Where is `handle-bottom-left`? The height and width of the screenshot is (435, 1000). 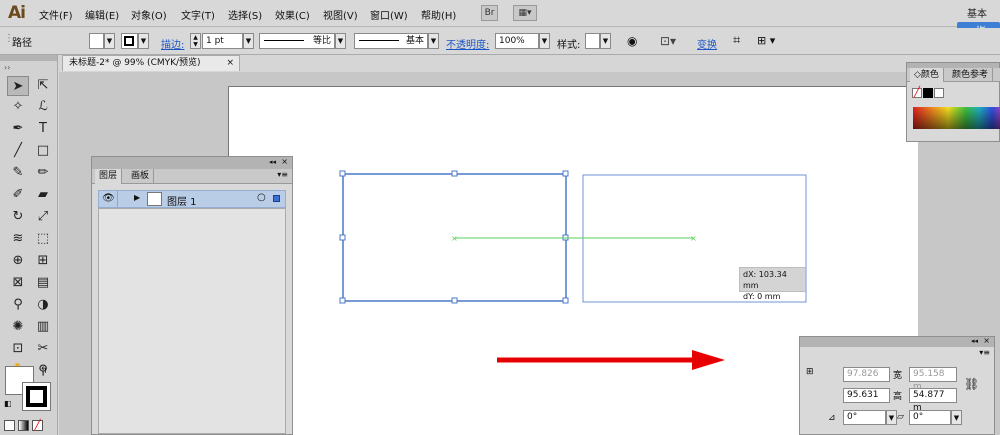 handle-bottom-left is located at coordinates (342, 300).